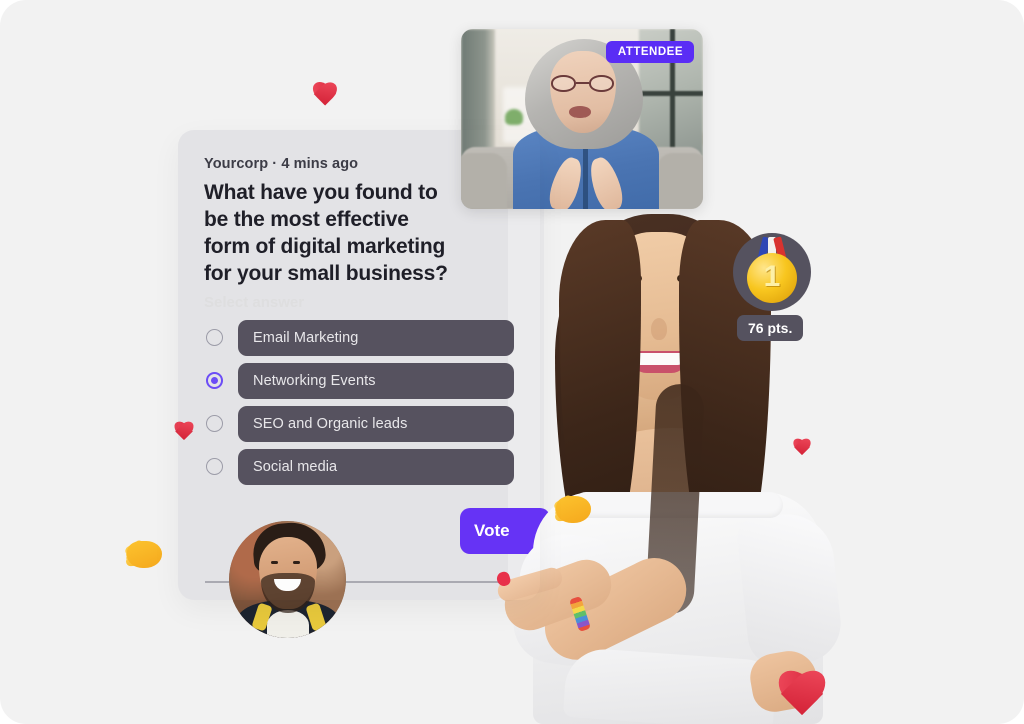 This screenshot has width=1024, height=724. What do you see at coordinates (254, 302) in the screenshot?
I see `select-answer-hint: Select answer` at bounding box center [254, 302].